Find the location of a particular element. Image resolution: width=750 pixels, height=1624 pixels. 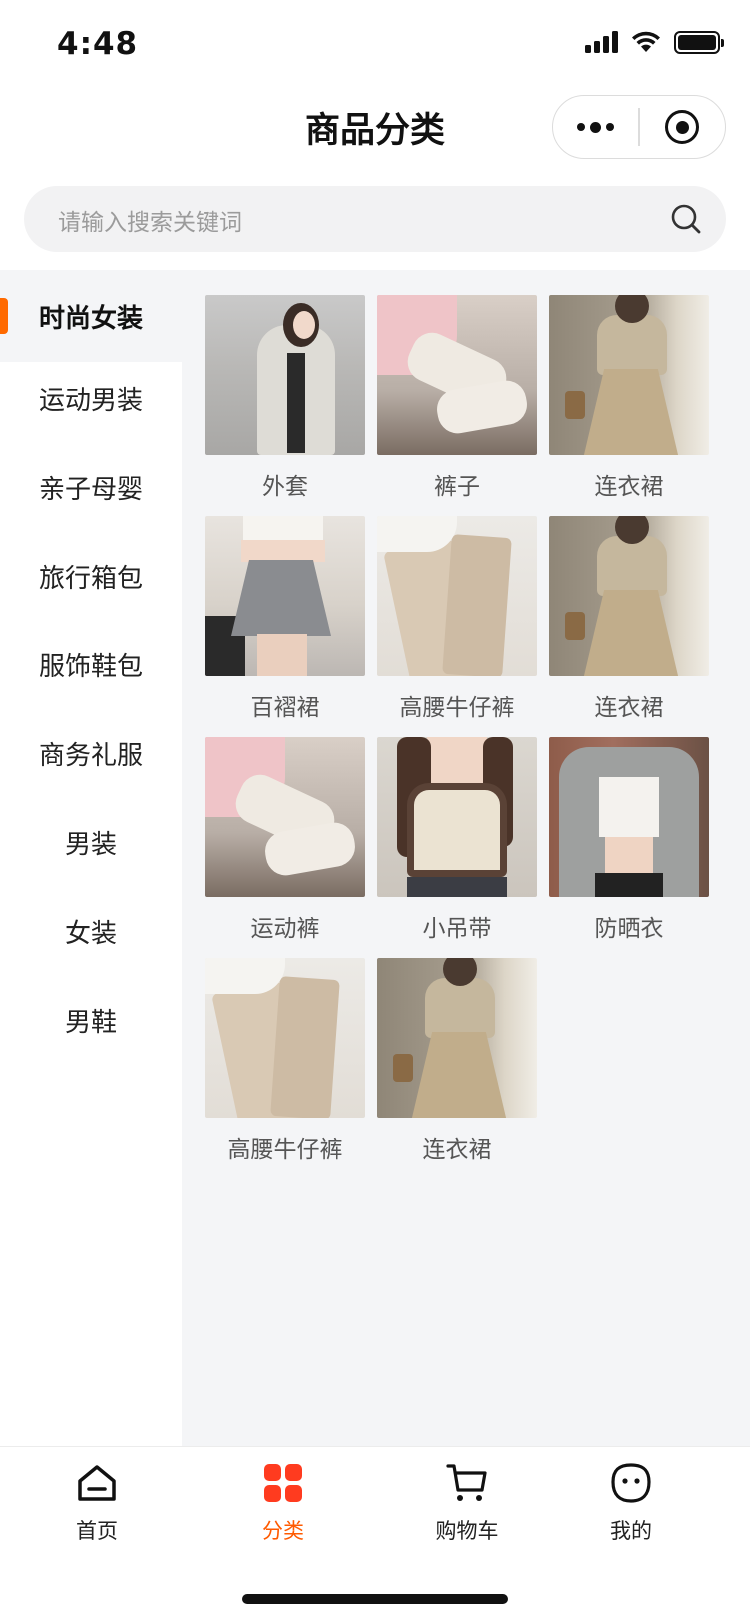

sidebar-item-label: 亲子母婴 is located at coordinates (90, 489).